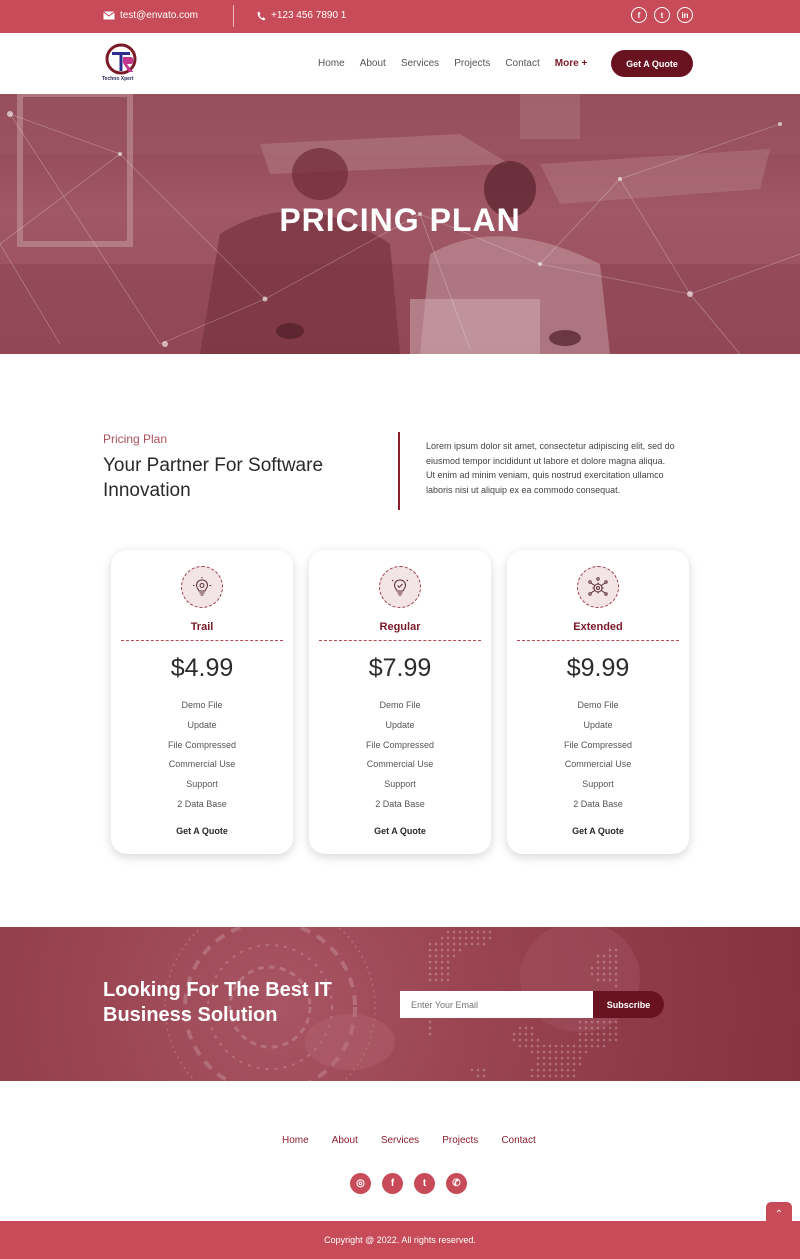 The image size is (800, 1259). I want to click on logo-mark-icon, so click(121, 59).